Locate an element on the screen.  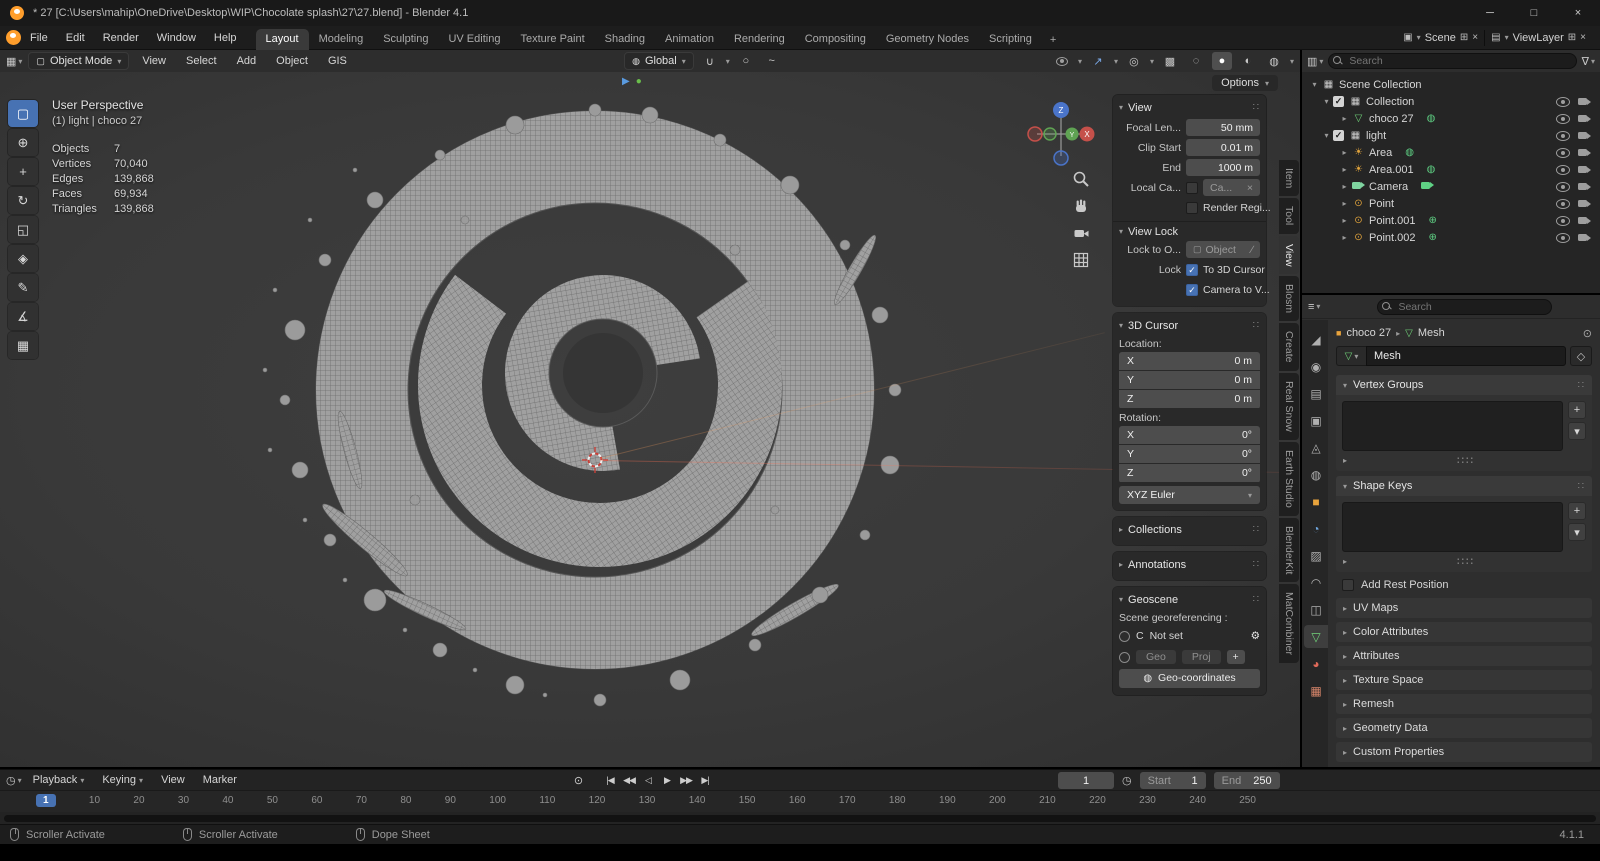
outliner-row-area: ▸ ☀ Area ◍ is located at coordinates (1451, 152).